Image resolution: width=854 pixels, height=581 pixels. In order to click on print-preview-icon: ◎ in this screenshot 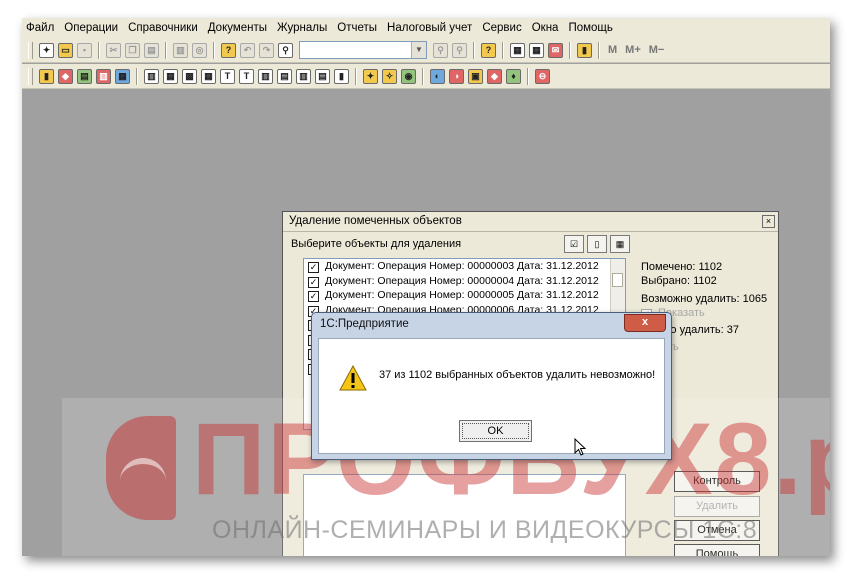, I will do `click(199, 50)`.